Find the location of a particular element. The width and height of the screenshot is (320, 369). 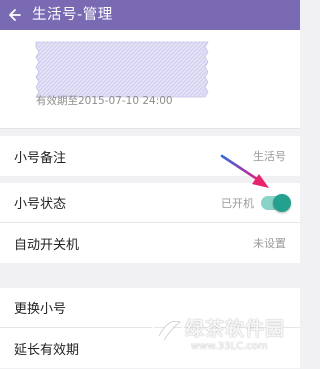

status-label: 小号状态 is located at coordinates (40, 204).